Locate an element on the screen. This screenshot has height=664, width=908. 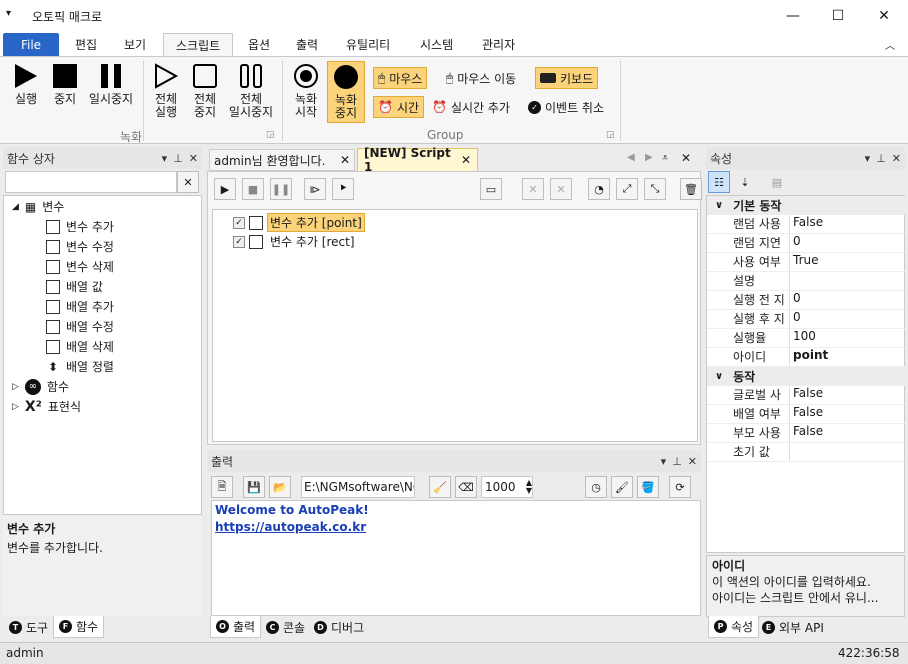
tab-functions: F 함수 is located at coordinates (79, 627).